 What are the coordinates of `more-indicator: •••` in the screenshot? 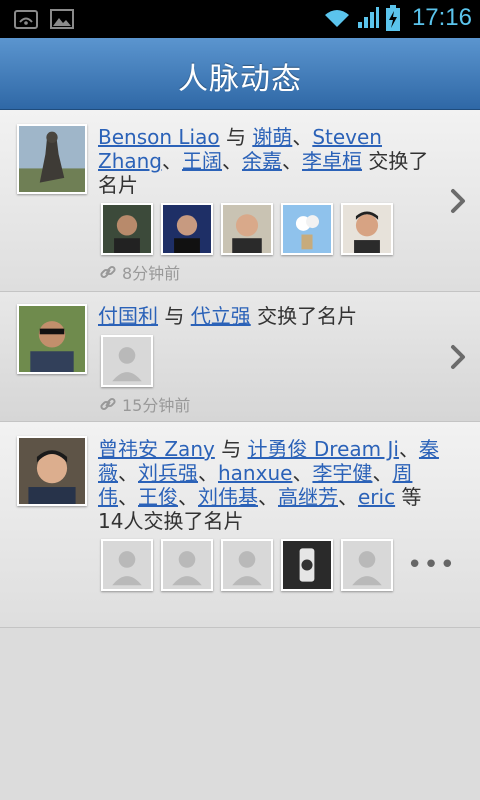 It's located at (431, 565).